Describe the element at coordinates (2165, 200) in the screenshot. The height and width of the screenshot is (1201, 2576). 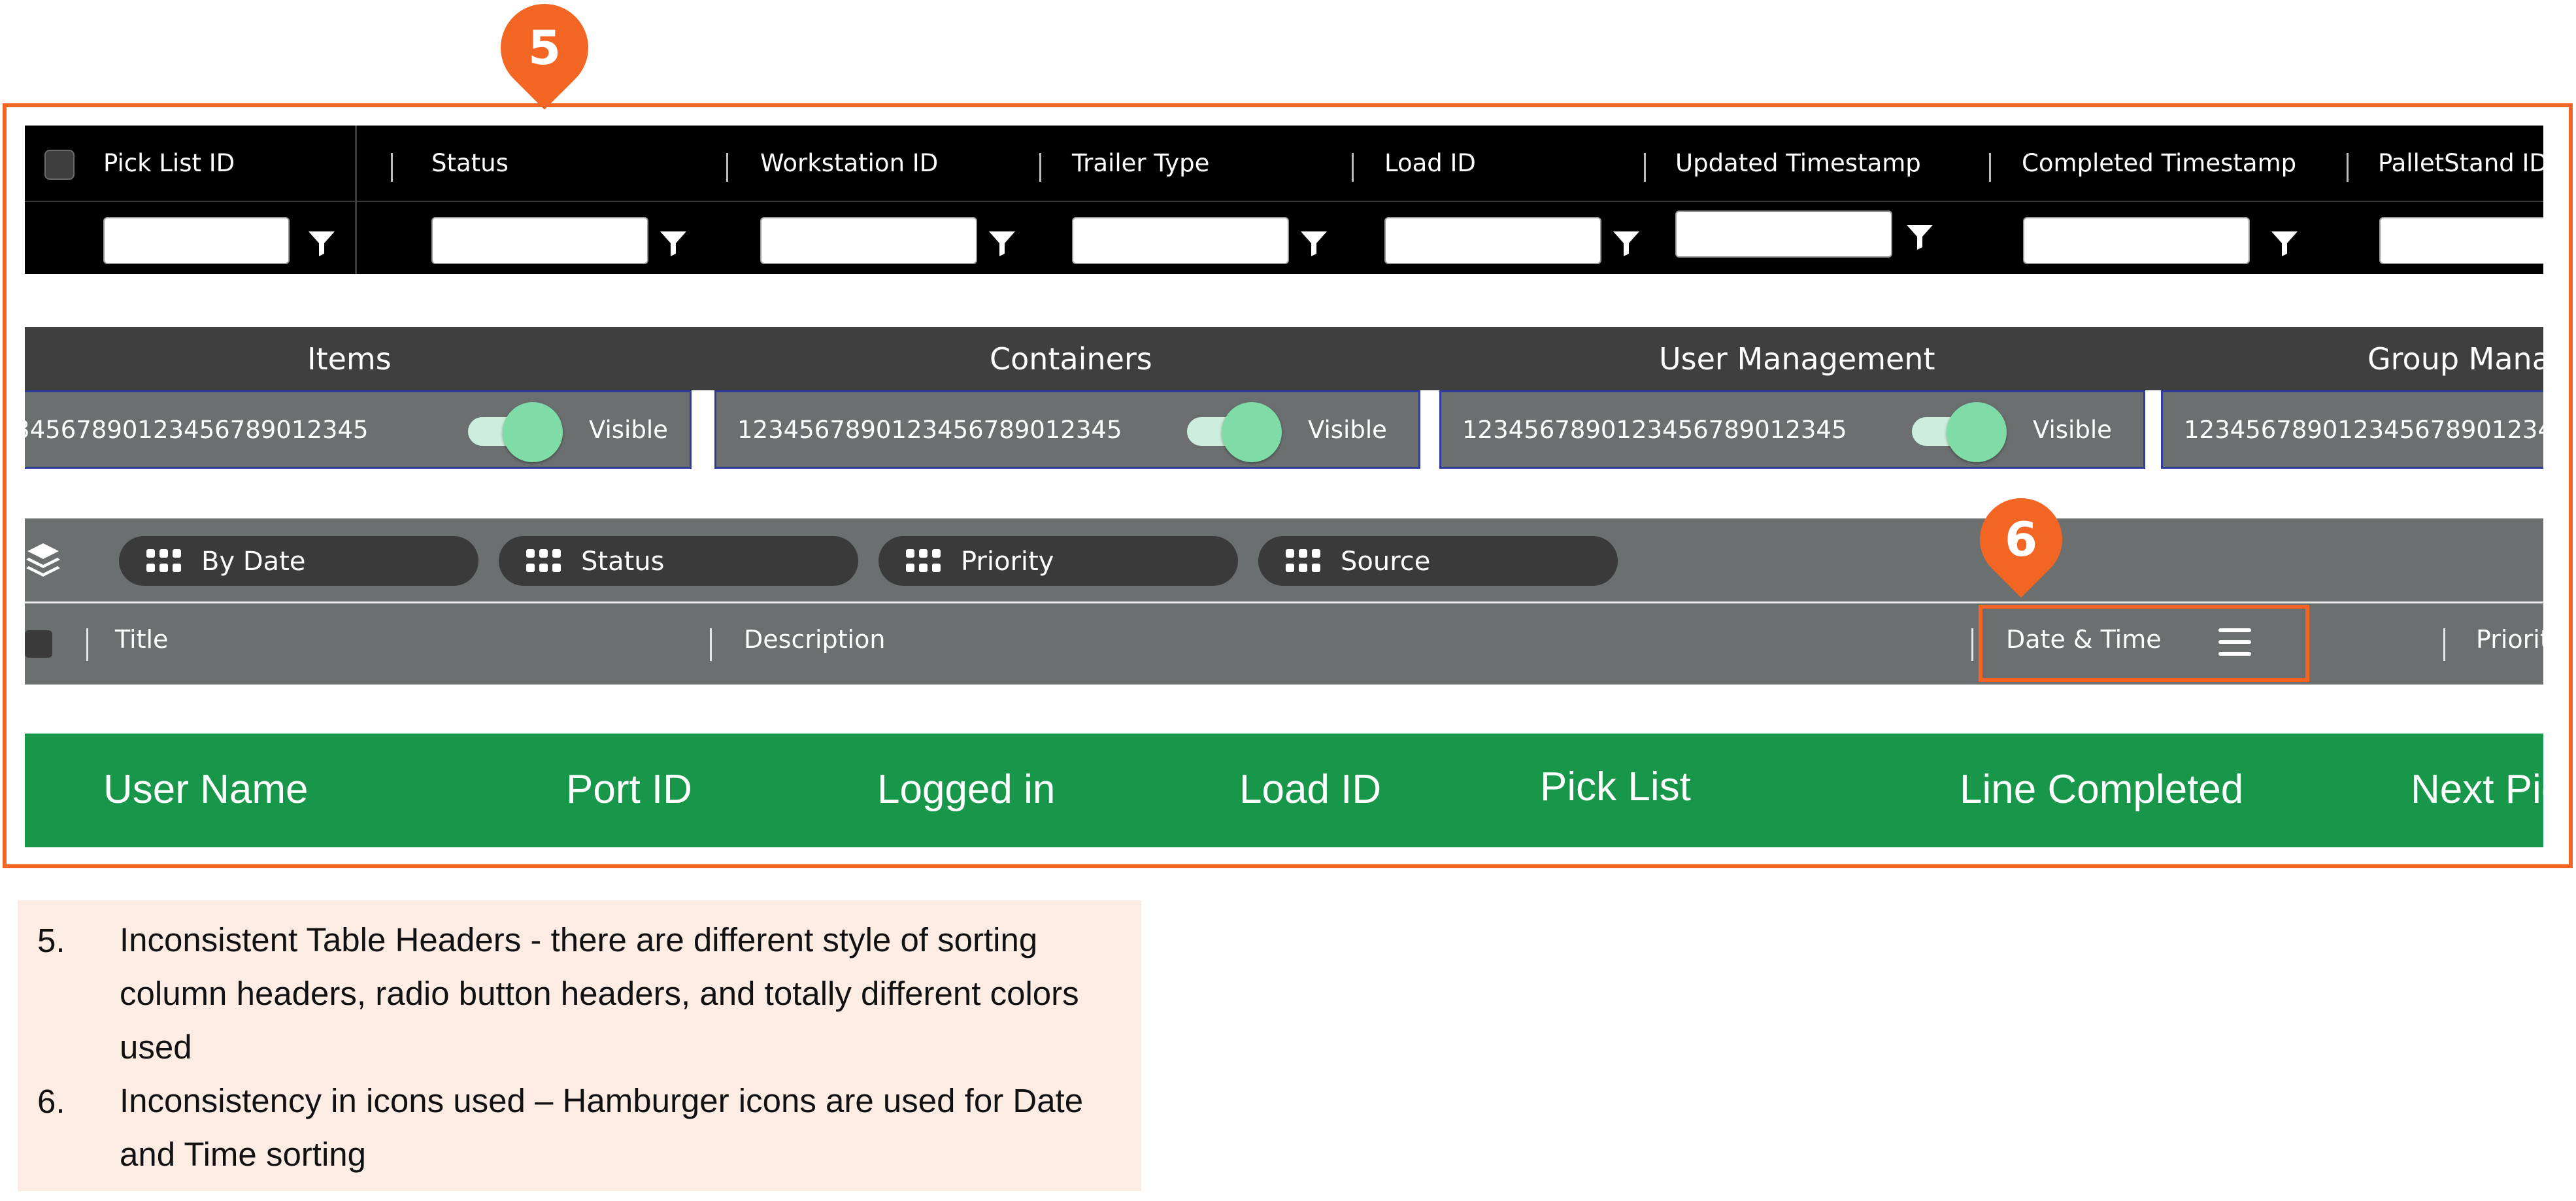
I see `column-completed-timestamp: Completed Timestamp` at that location.